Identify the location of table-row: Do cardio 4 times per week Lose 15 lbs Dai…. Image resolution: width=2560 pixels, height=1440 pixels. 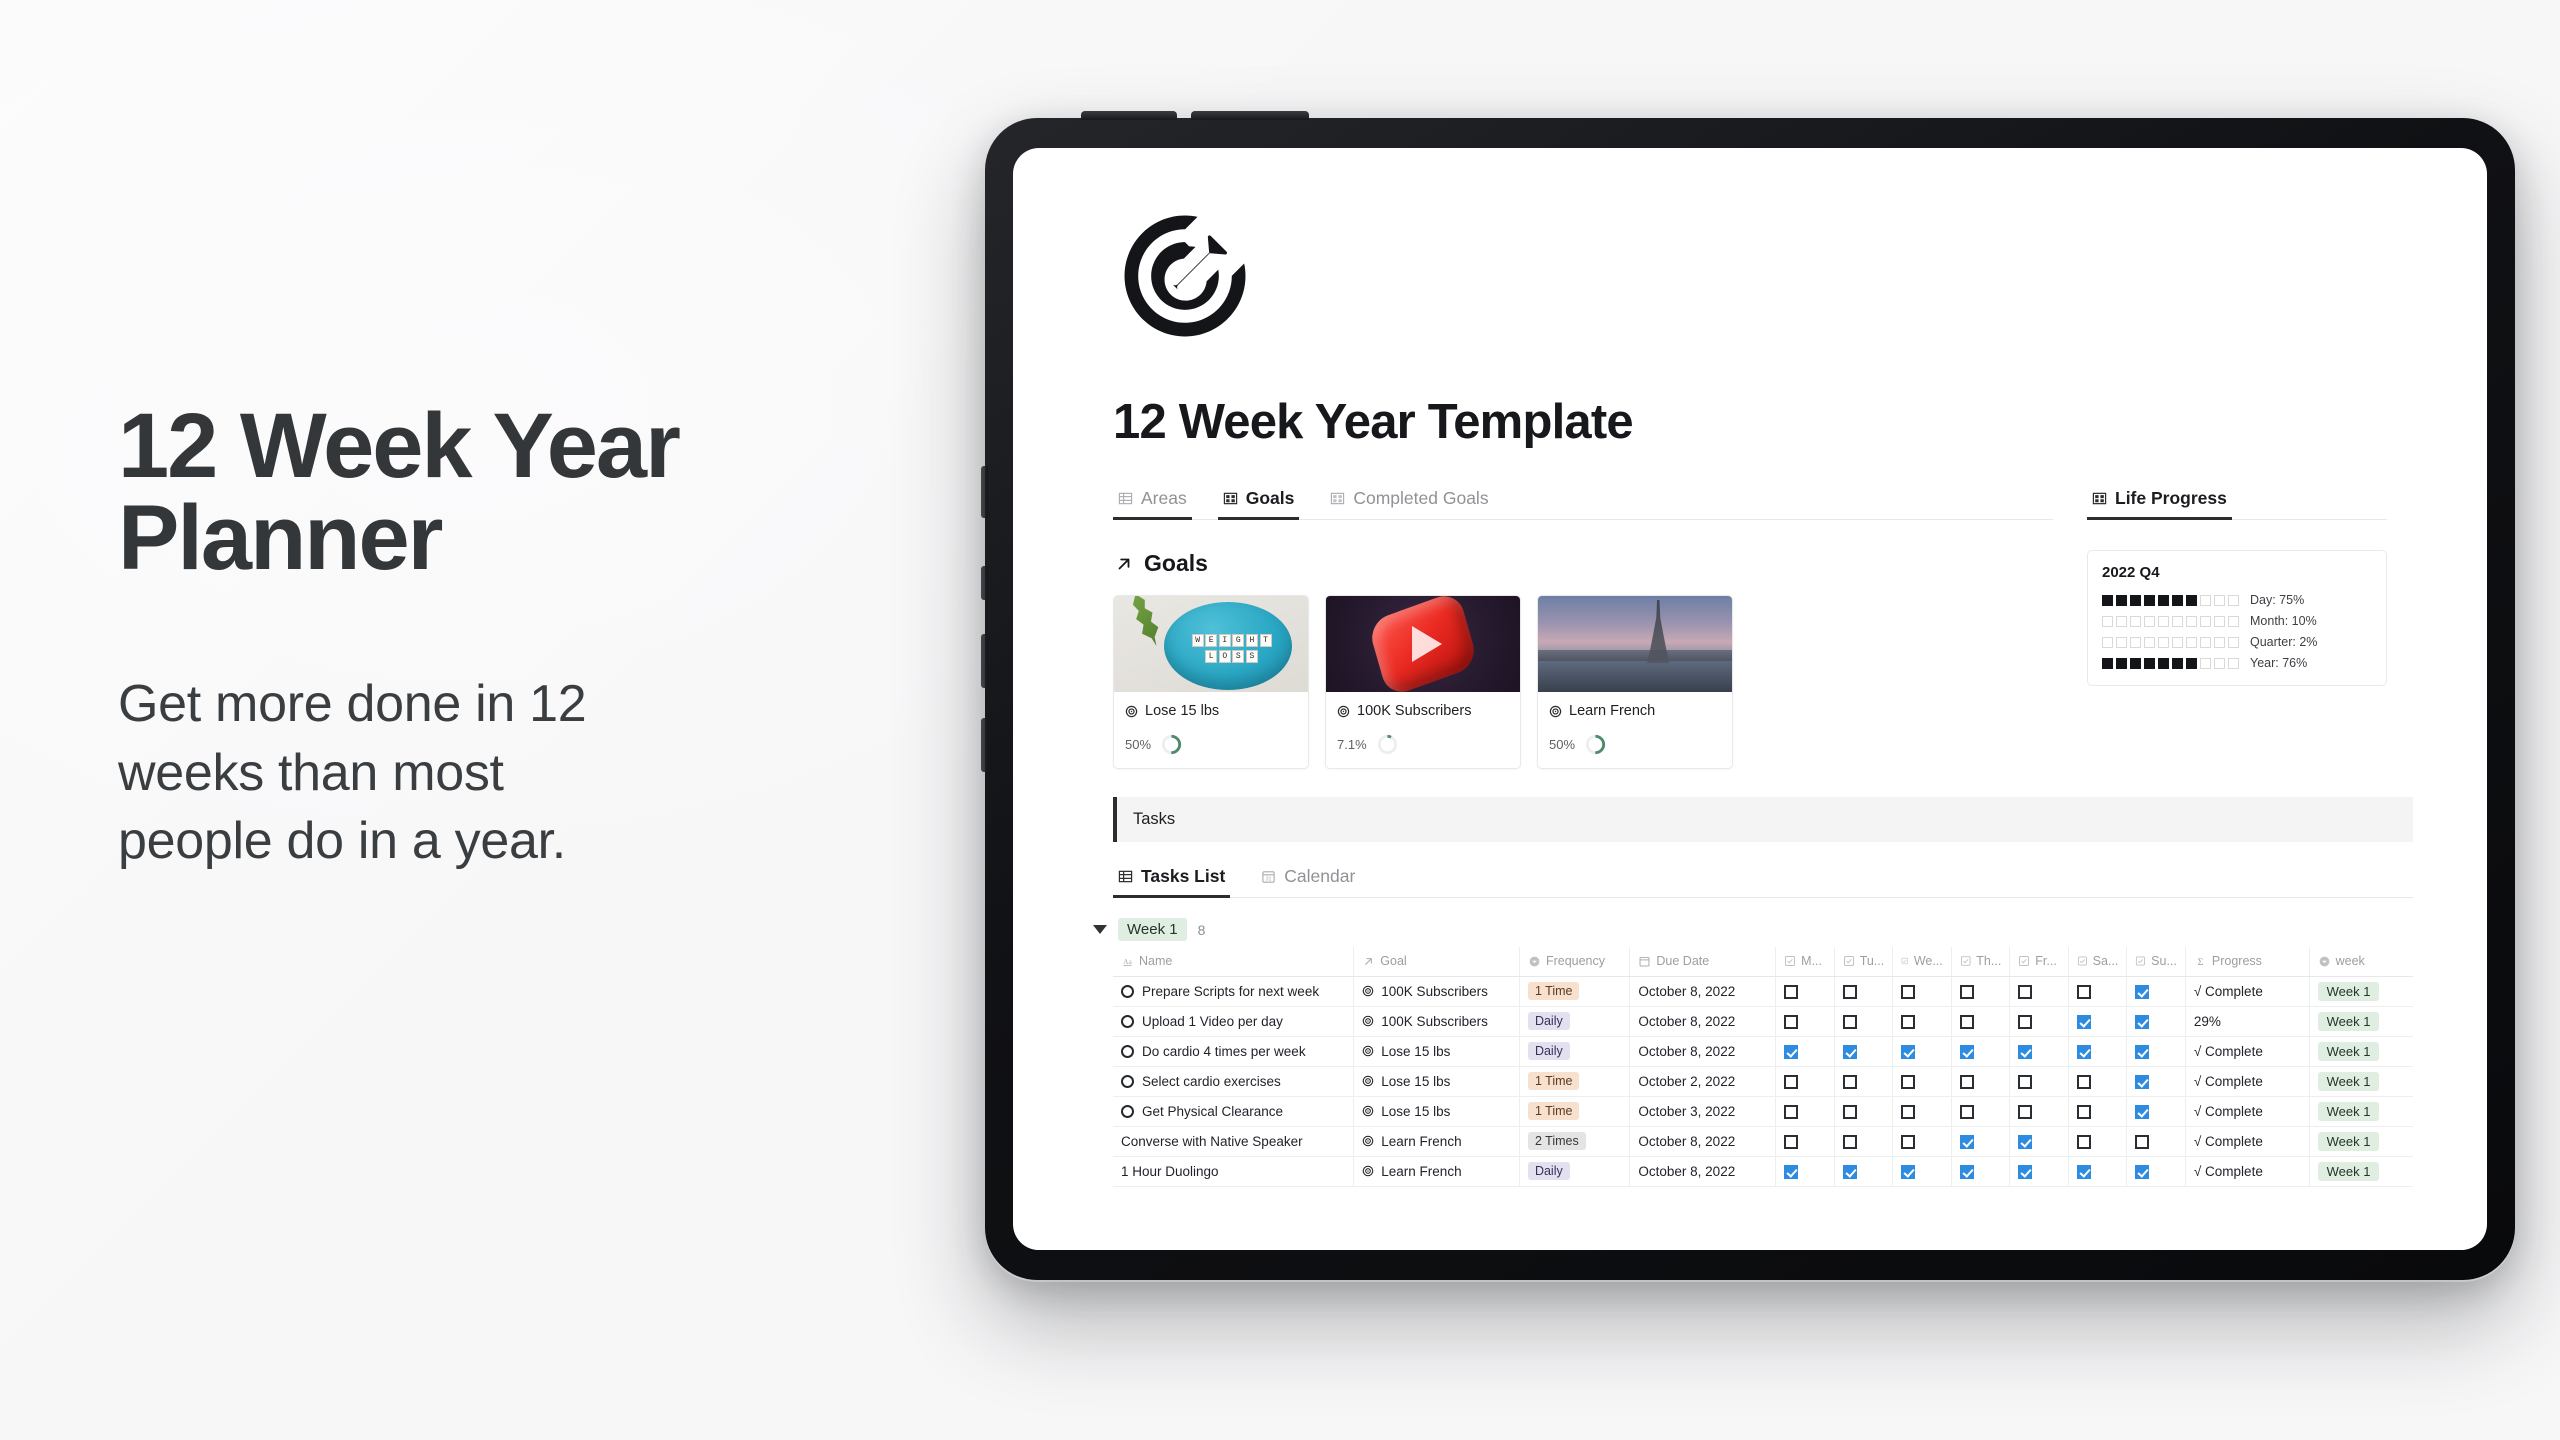
(1763, 1051).